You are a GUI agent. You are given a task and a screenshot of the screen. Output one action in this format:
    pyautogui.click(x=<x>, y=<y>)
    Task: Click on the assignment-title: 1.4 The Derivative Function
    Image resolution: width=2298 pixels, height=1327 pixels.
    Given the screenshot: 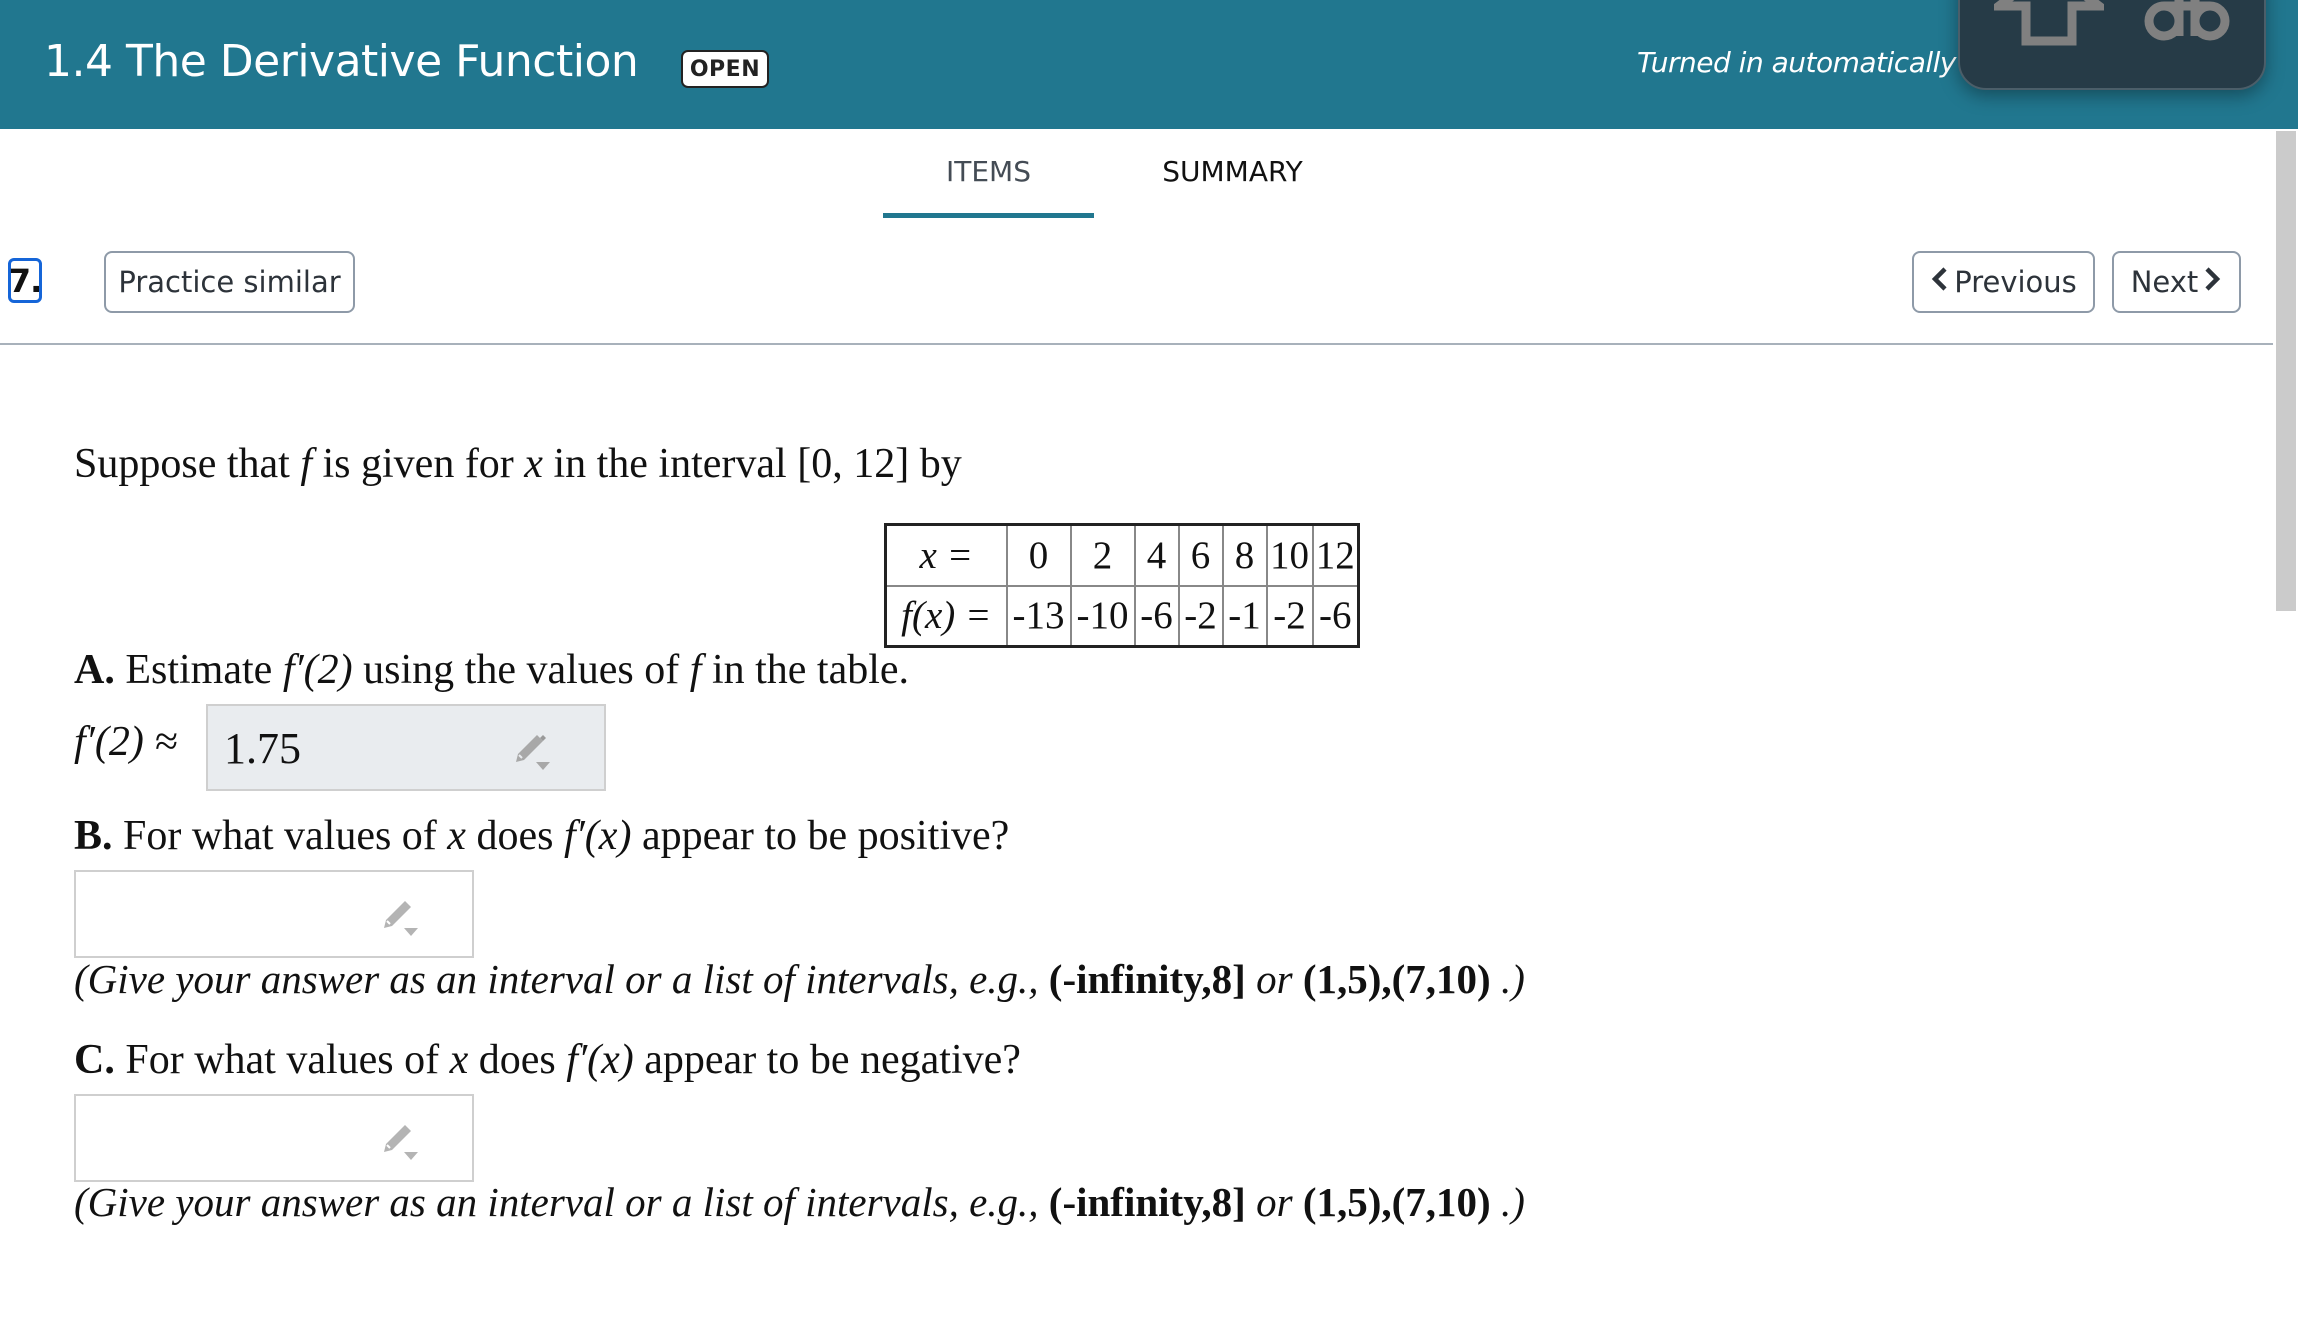 What is the action you would take?
    pyautogui.click(x=341, y=61)
    